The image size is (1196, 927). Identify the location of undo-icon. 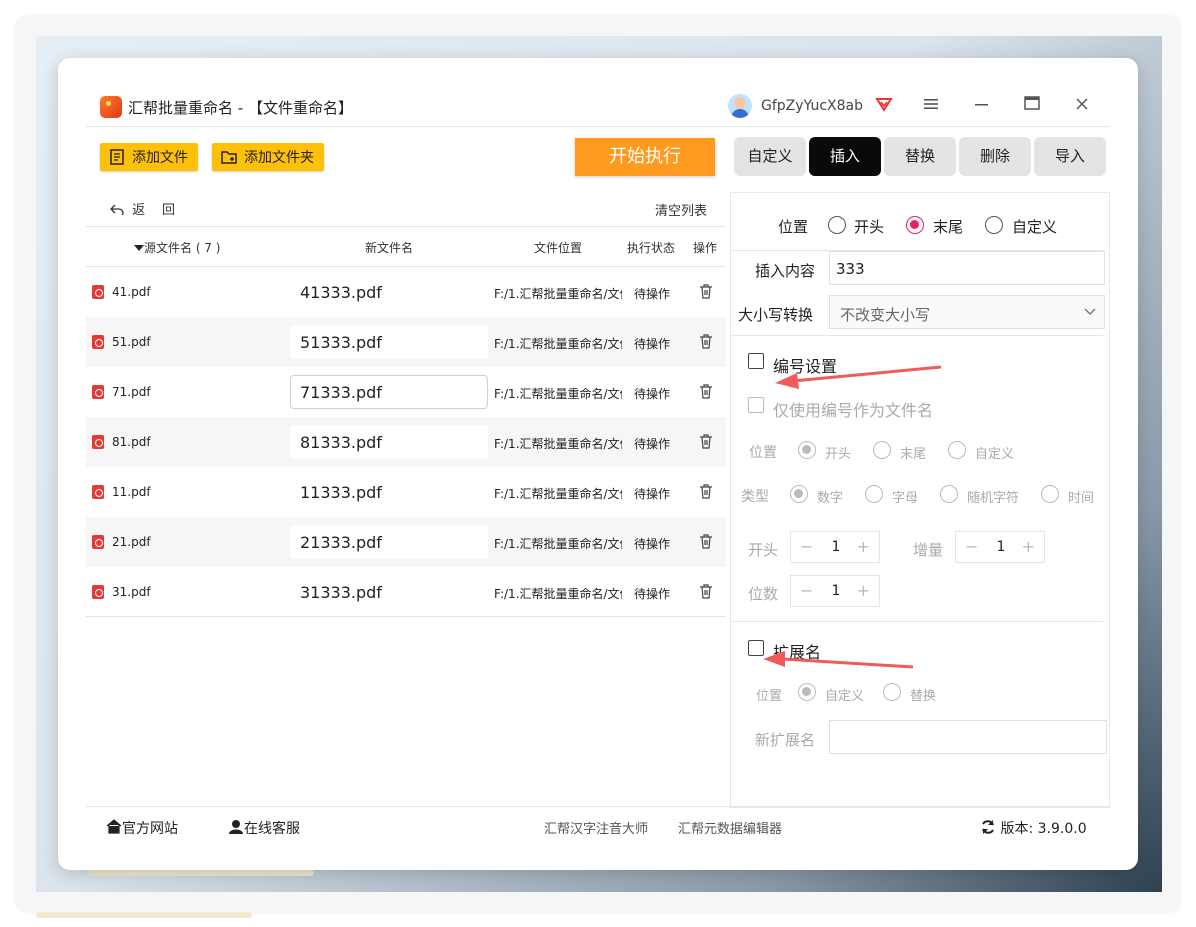
(117, 211).